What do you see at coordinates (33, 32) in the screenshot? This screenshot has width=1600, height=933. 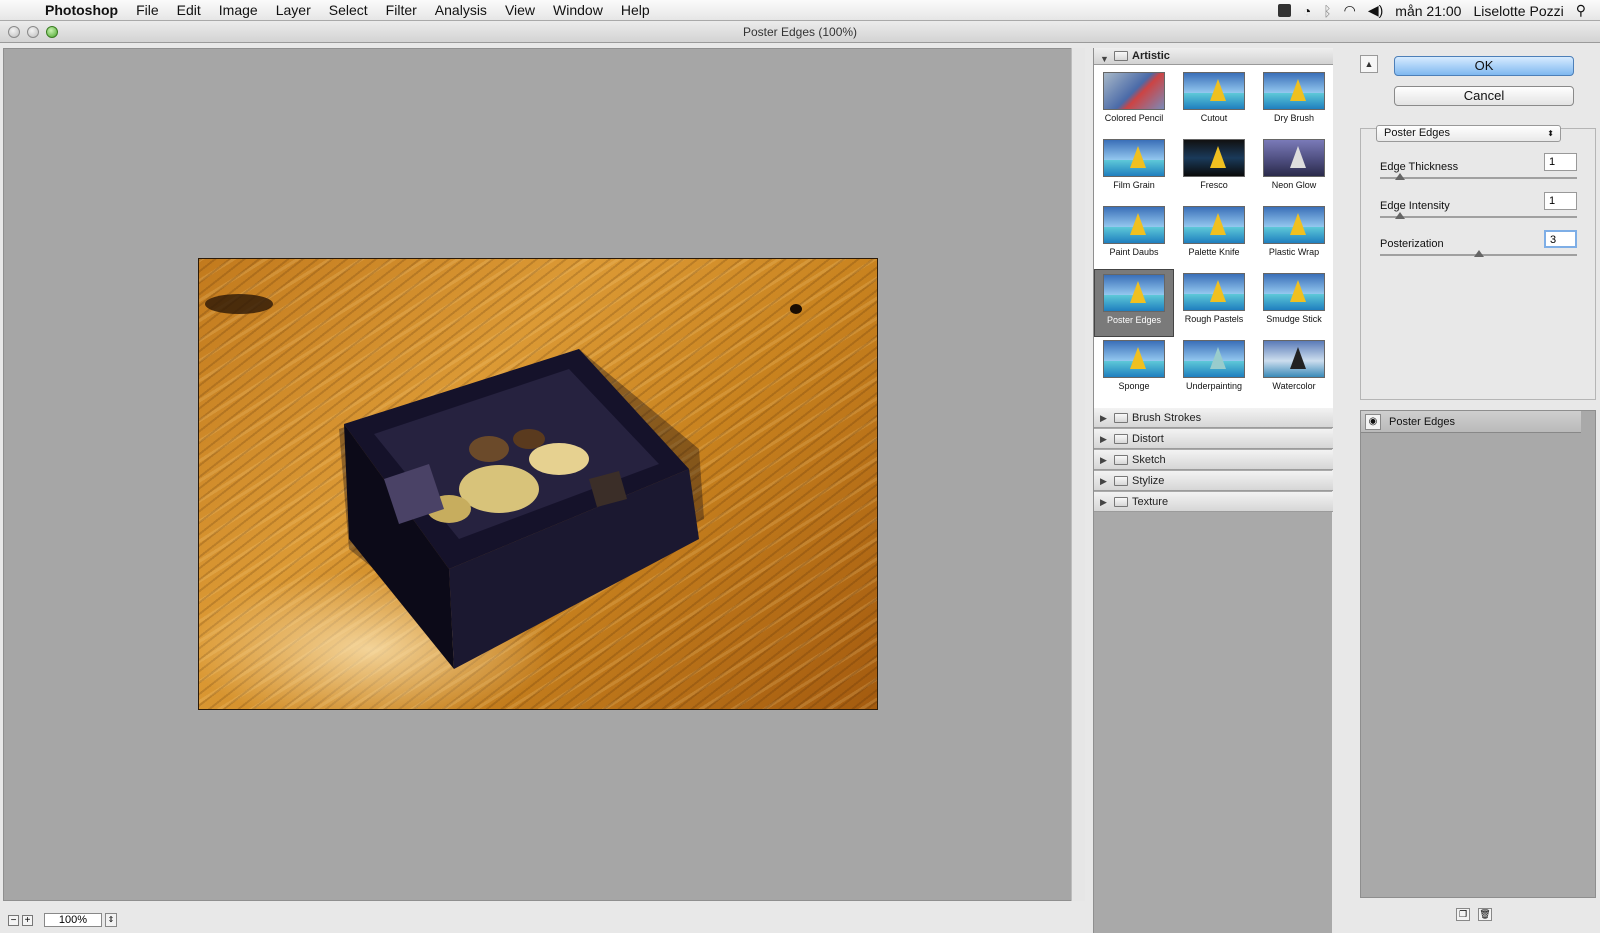 I see `minimize-window-button` at bounding box center [33, 32].